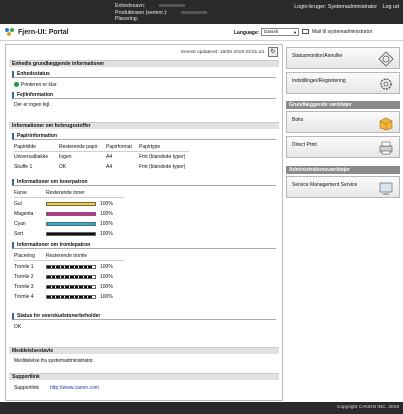 The height and width of the screenshot is (414, 403). What do you see at coordinates (144, 136) in the screenshot?
I see `subsection-paper-info: Papirinformation` at bounding box center [144, 136].